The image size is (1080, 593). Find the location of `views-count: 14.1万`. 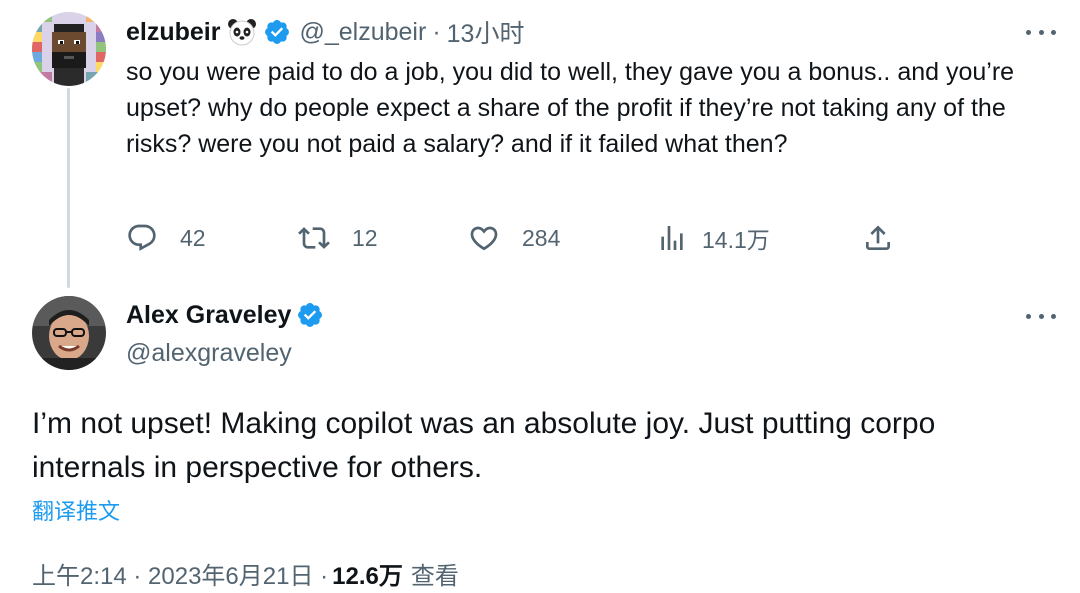

views-count: 14.1万 is located at coordinates (736, 240).